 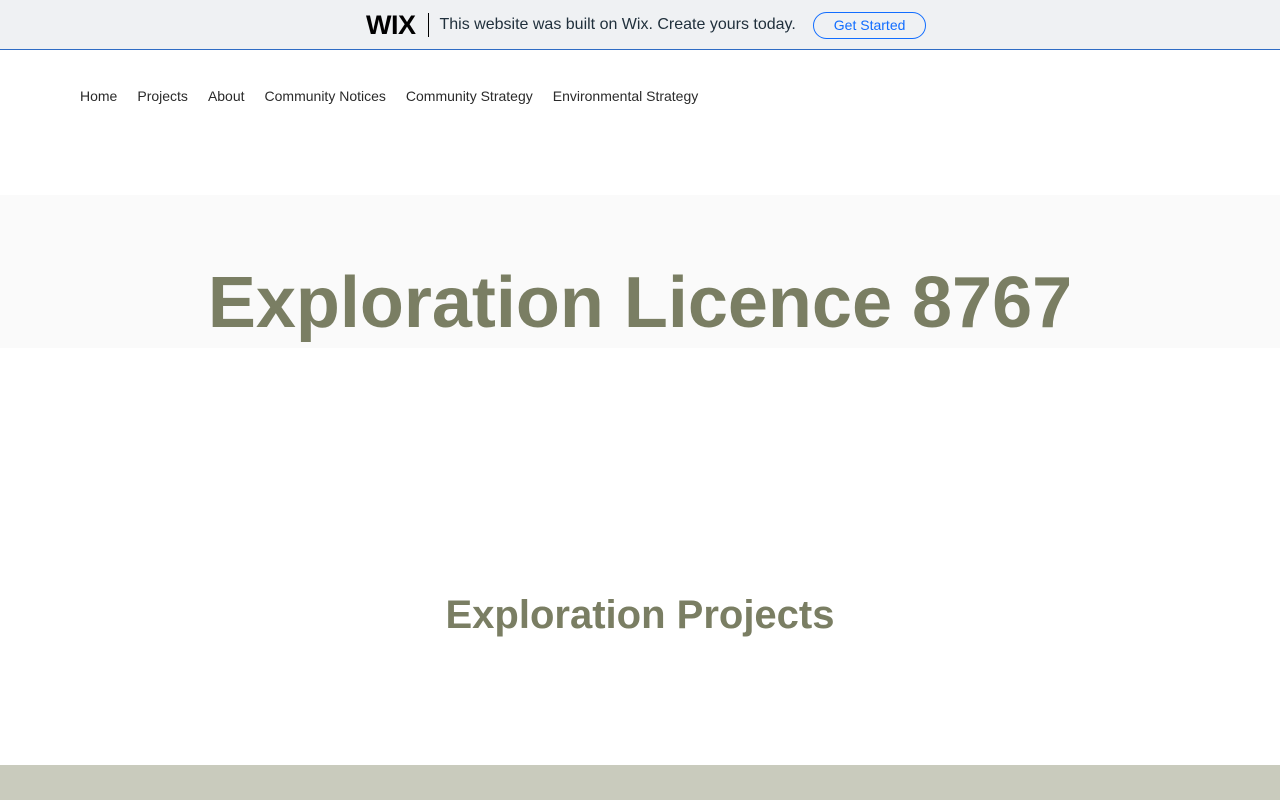 I want to click on page-title: Exploration Licence 8767, so click(x=640, y=303).